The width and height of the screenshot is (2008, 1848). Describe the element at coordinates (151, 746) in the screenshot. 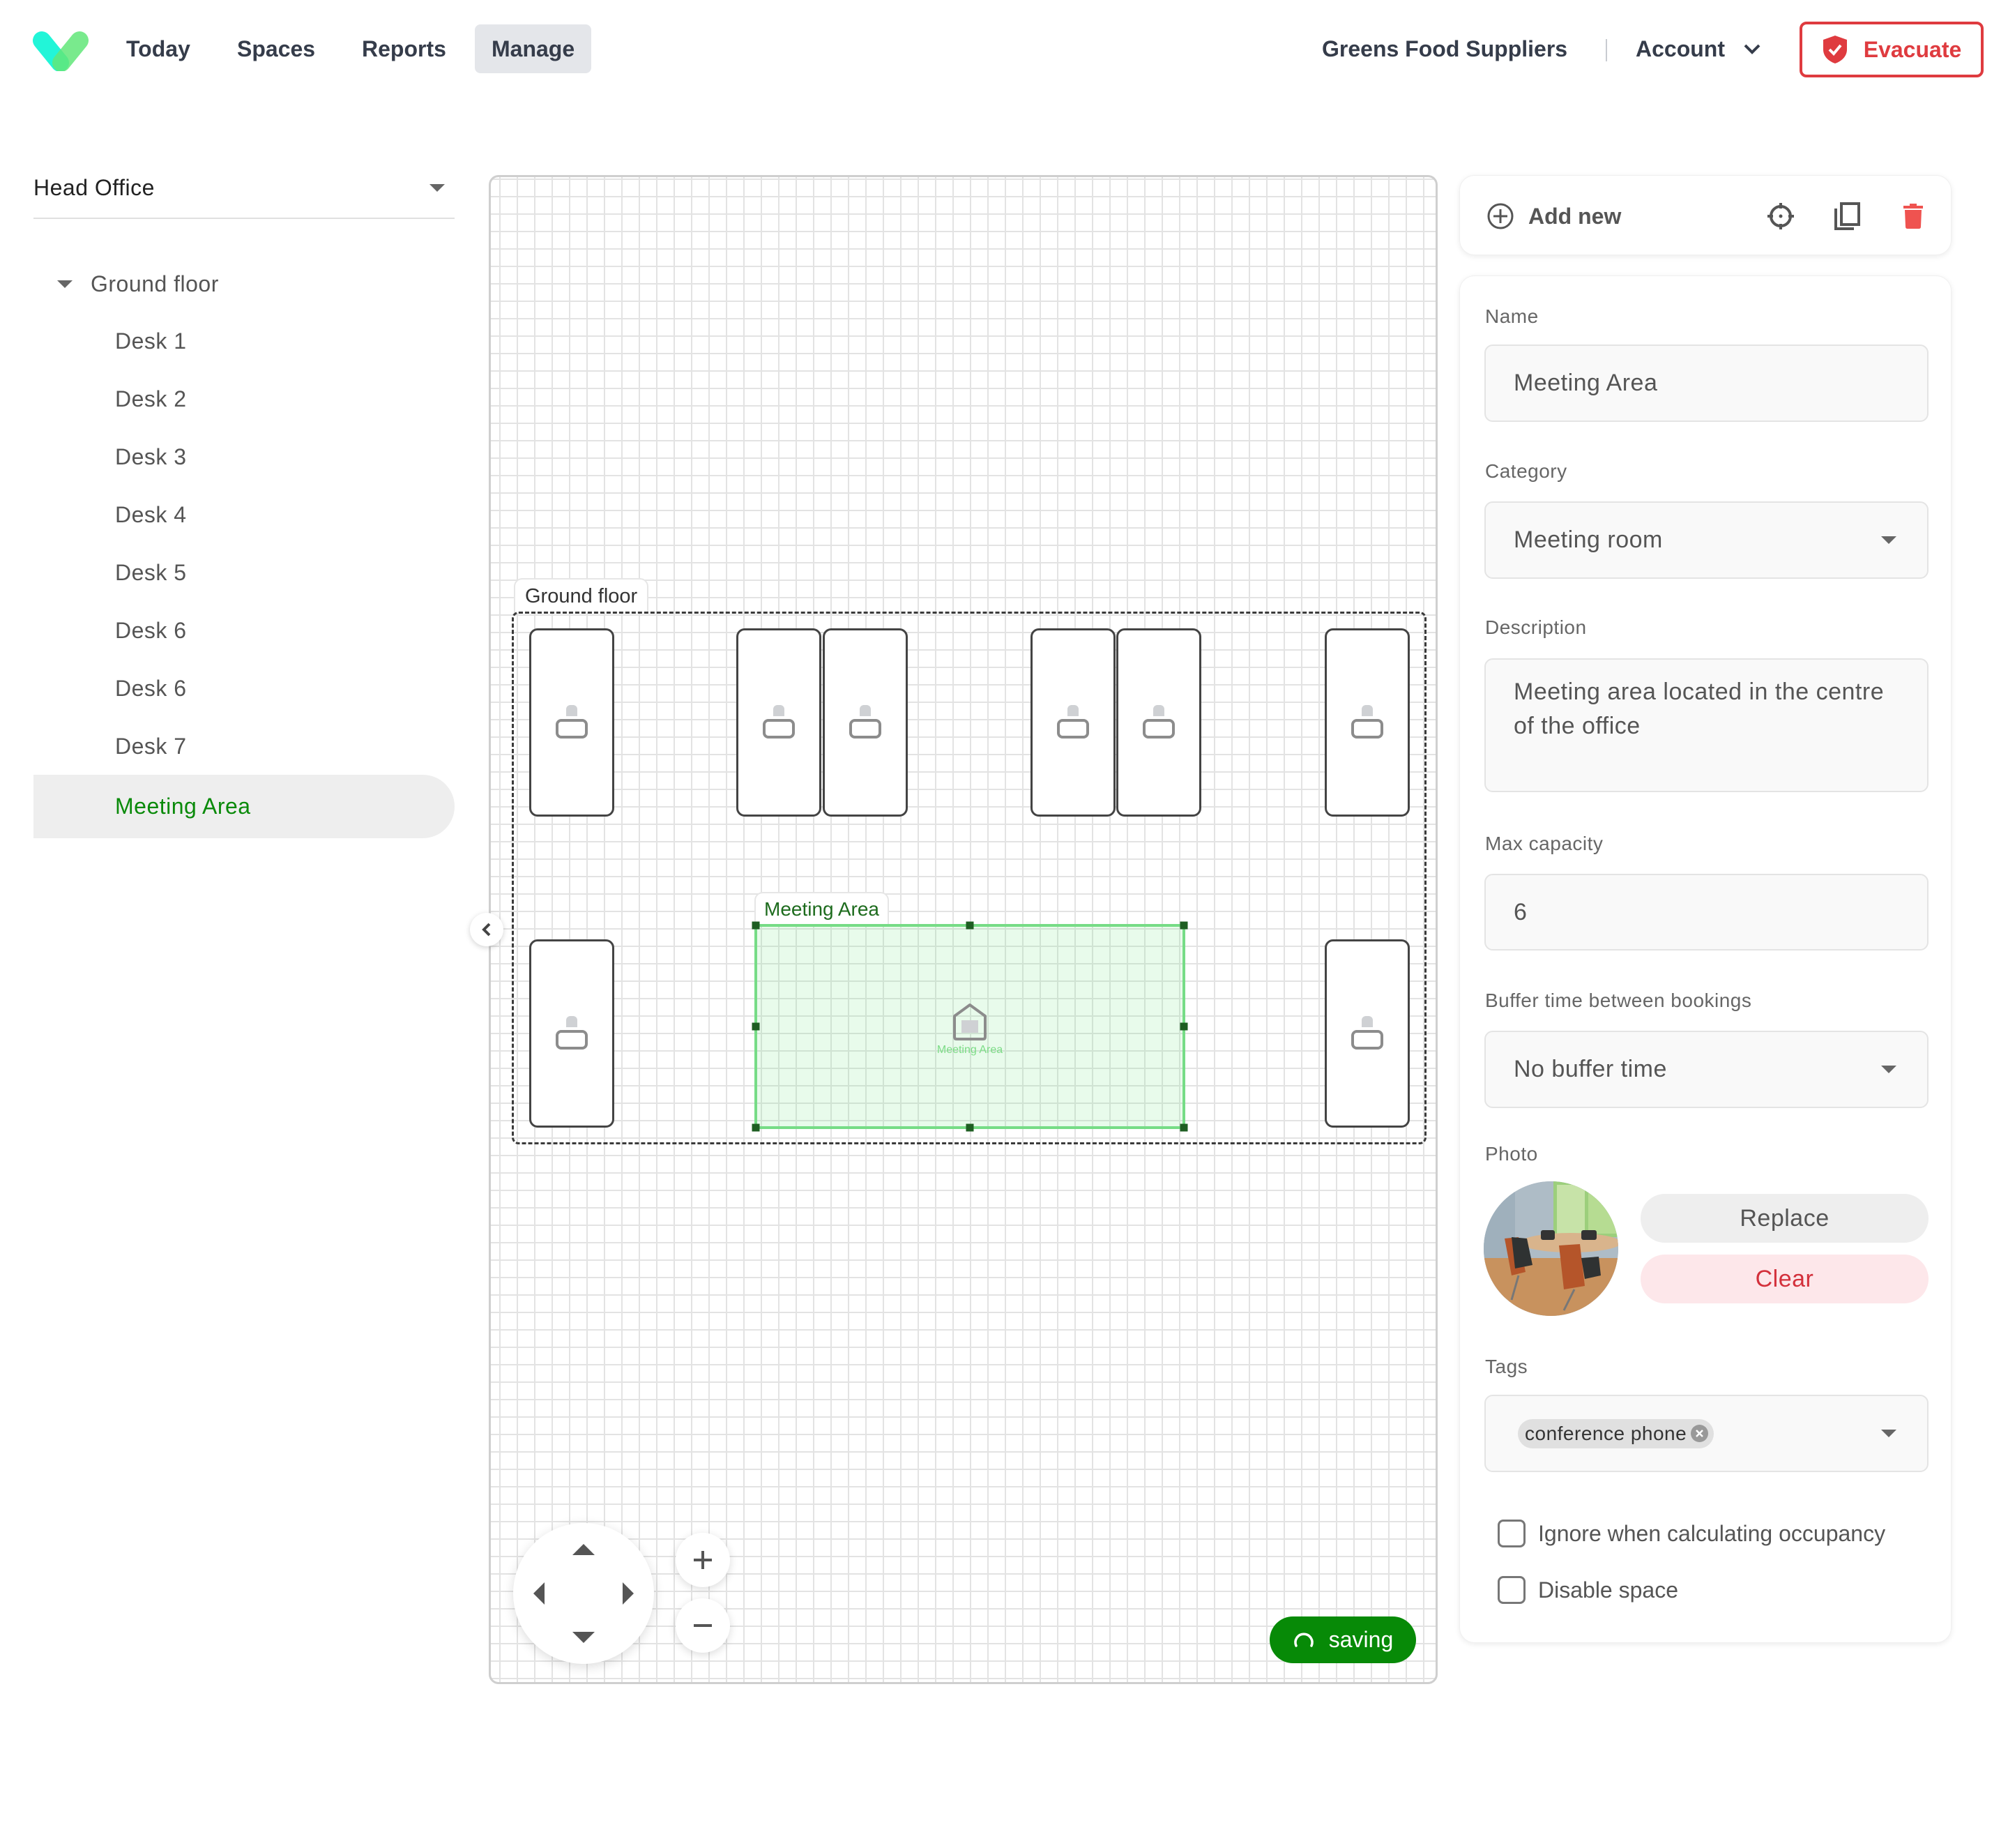

I see `tree-item-label: Desk 7` at that location.